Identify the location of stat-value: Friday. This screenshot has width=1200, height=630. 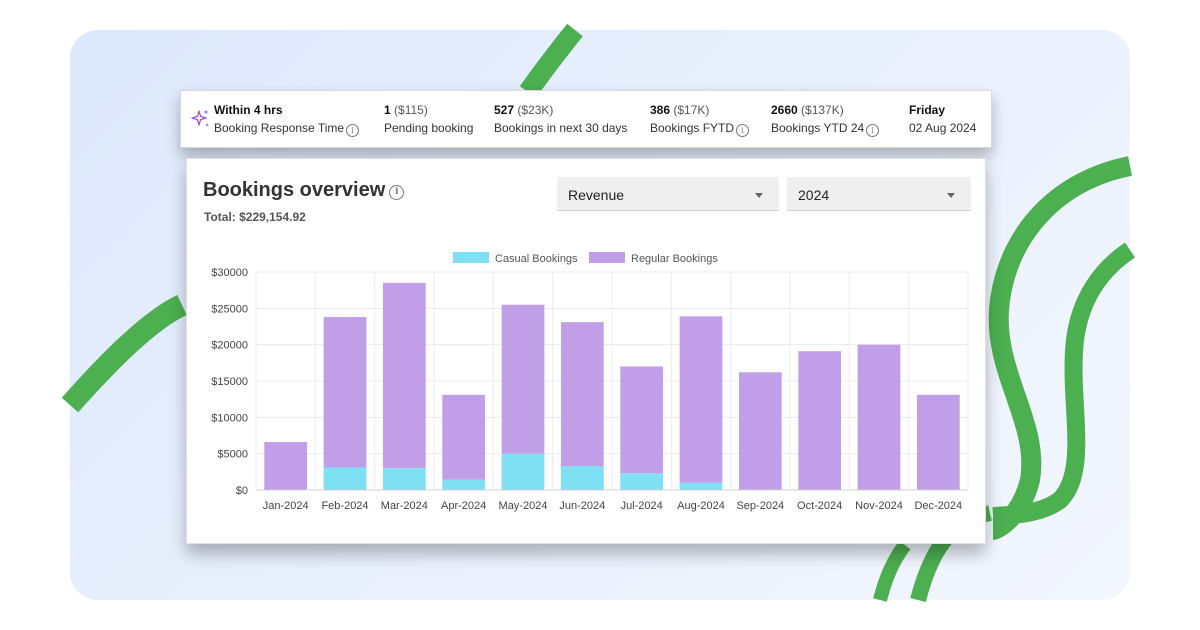
(927, 110).